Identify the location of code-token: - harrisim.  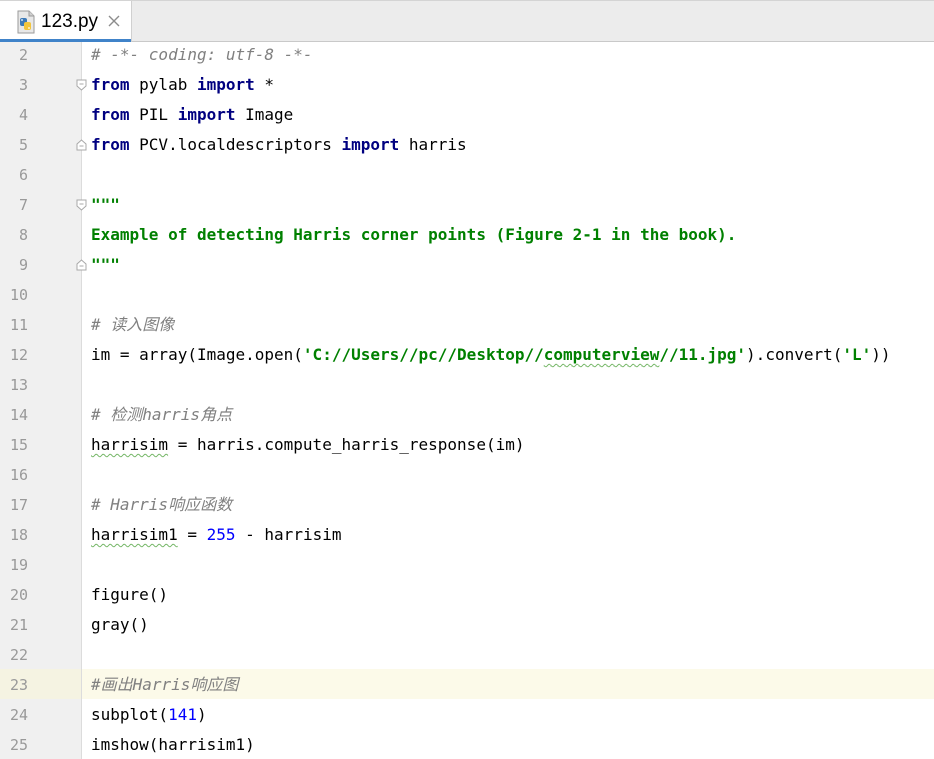
(288, 534).